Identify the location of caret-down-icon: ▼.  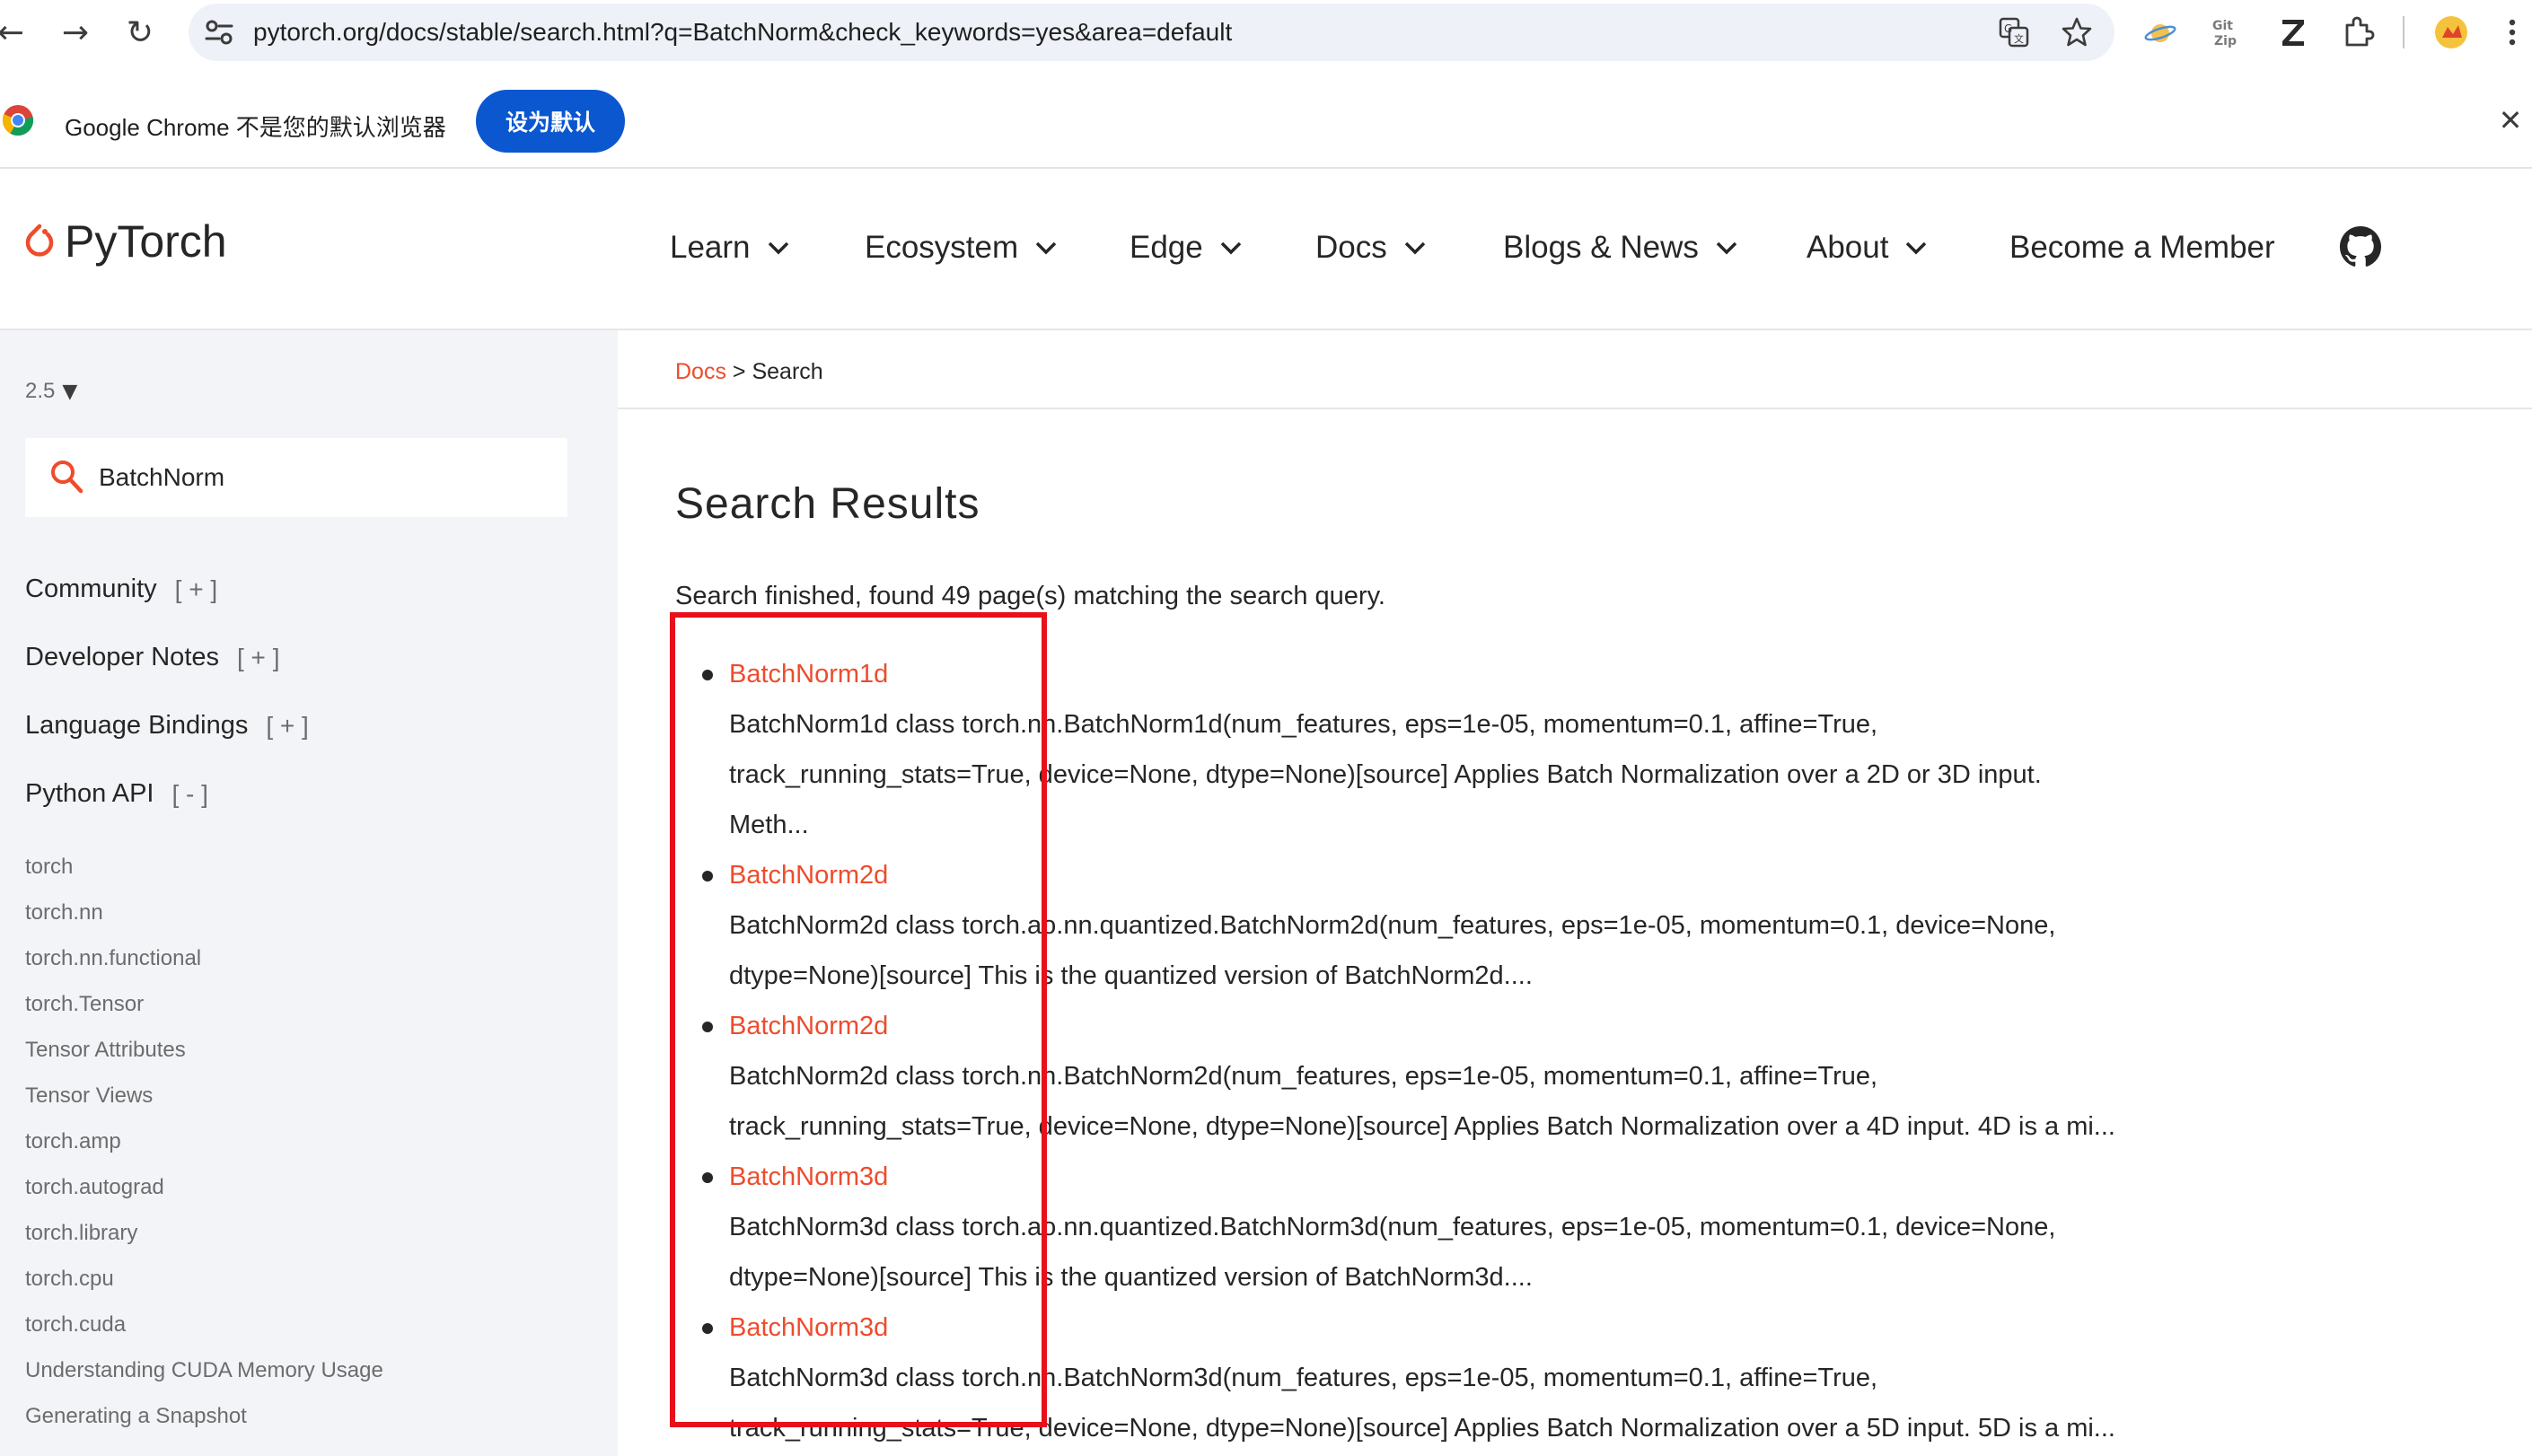
(70, 391).